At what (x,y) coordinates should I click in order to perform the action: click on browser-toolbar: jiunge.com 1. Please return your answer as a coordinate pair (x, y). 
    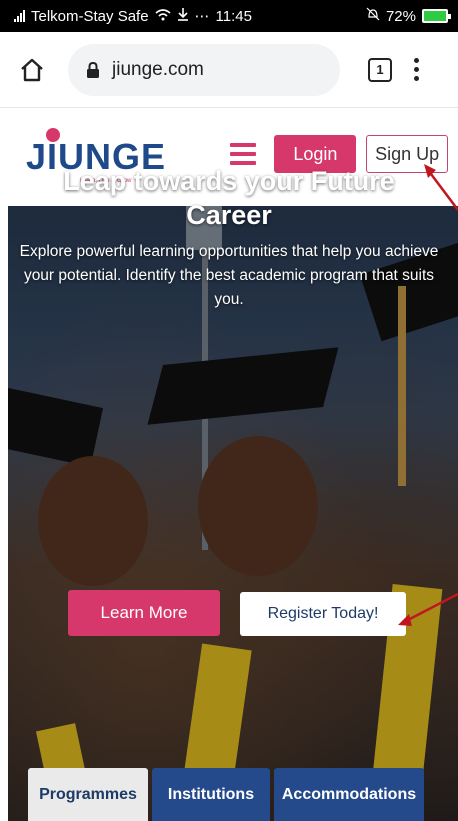
    Looking at the image, I should click on (229, 70).